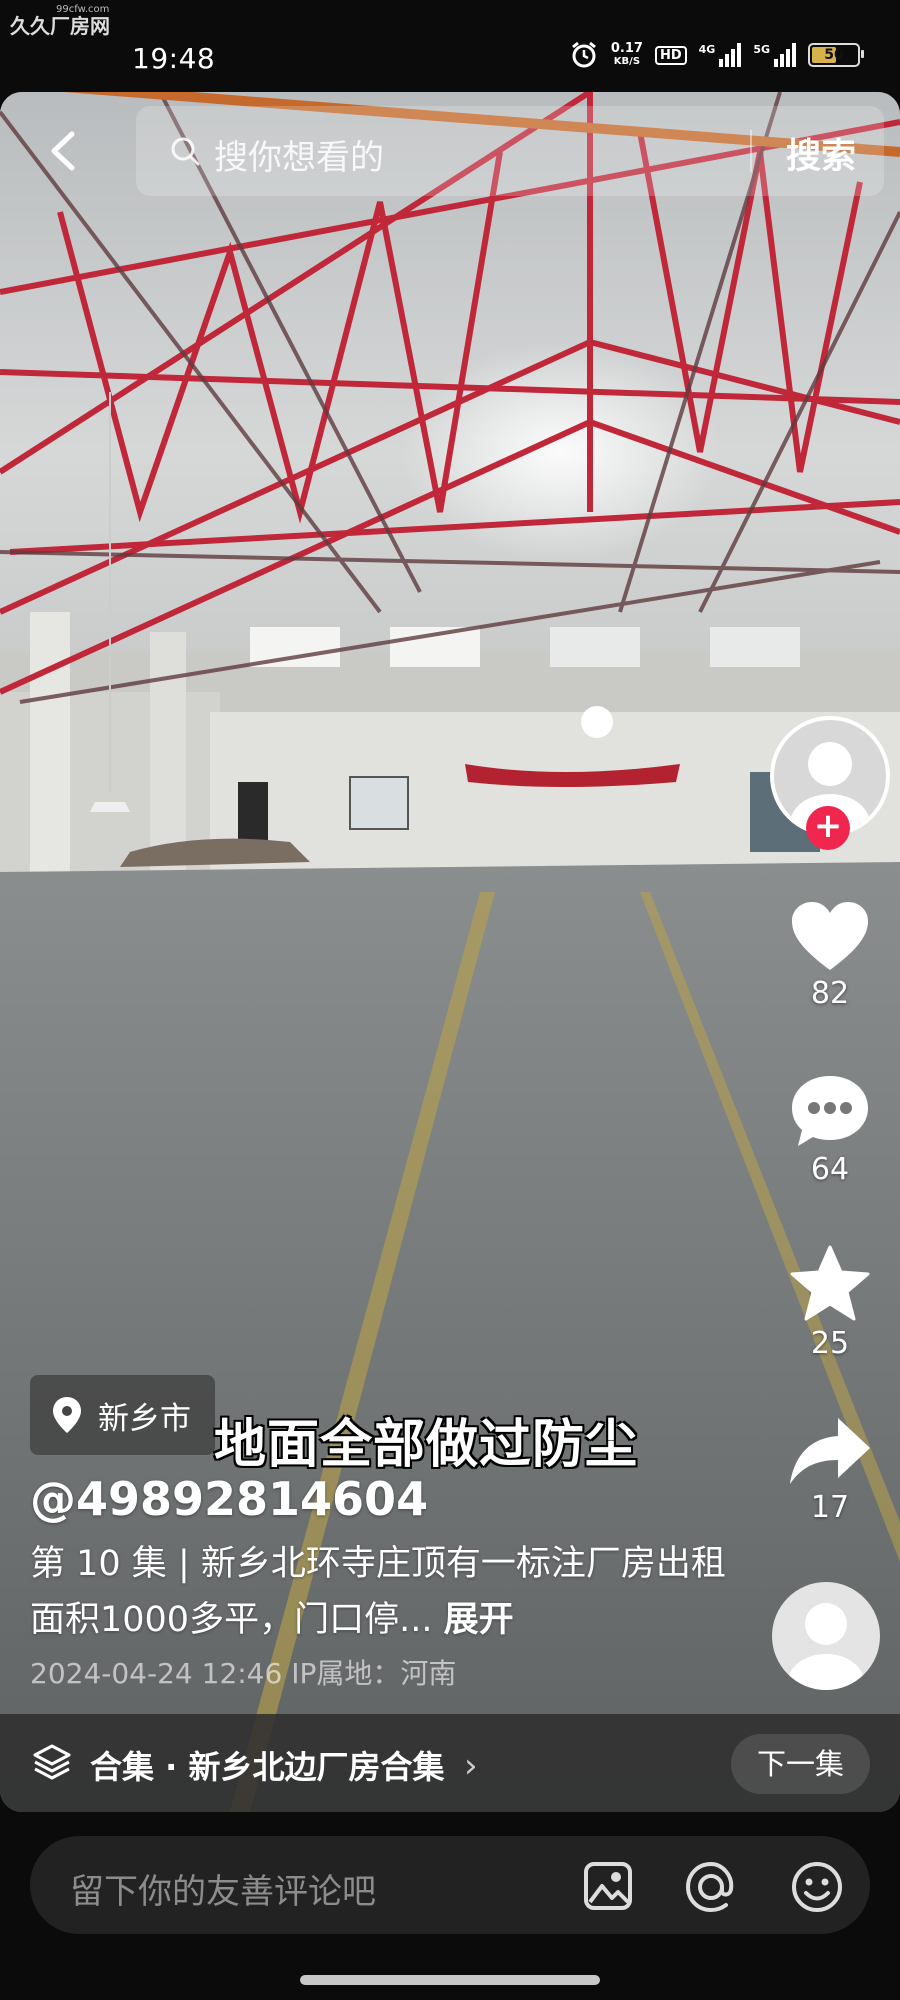 The height and width of the screenshot is (2000, 900). What do you see at coordinates (374, 1673) in the screenshot?
I see `ip-location: IP属地：河南` at bounding box center [374, 1673].